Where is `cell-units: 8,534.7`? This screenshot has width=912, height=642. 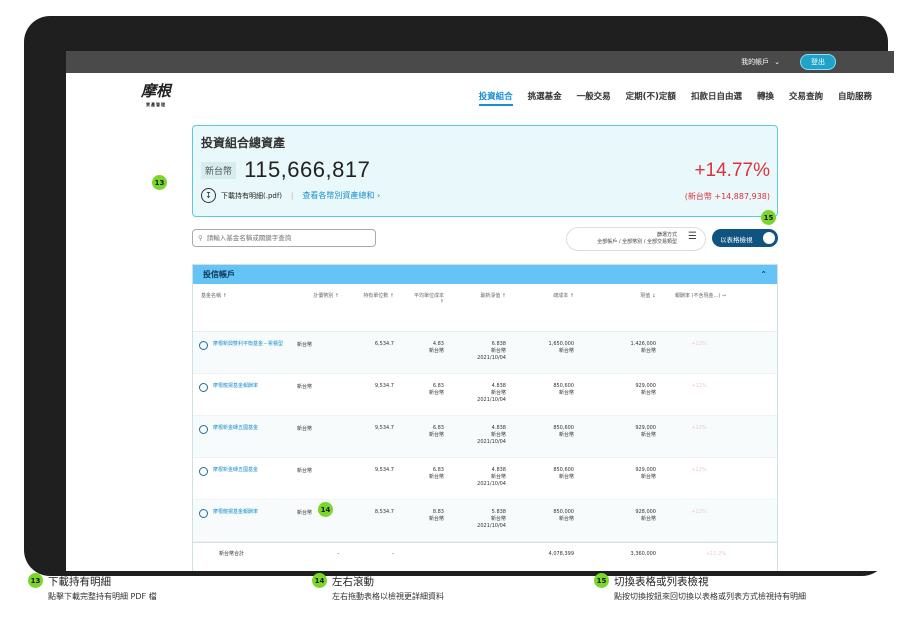 cell-units: 8,534.7 is located at coordinates (384, 512).